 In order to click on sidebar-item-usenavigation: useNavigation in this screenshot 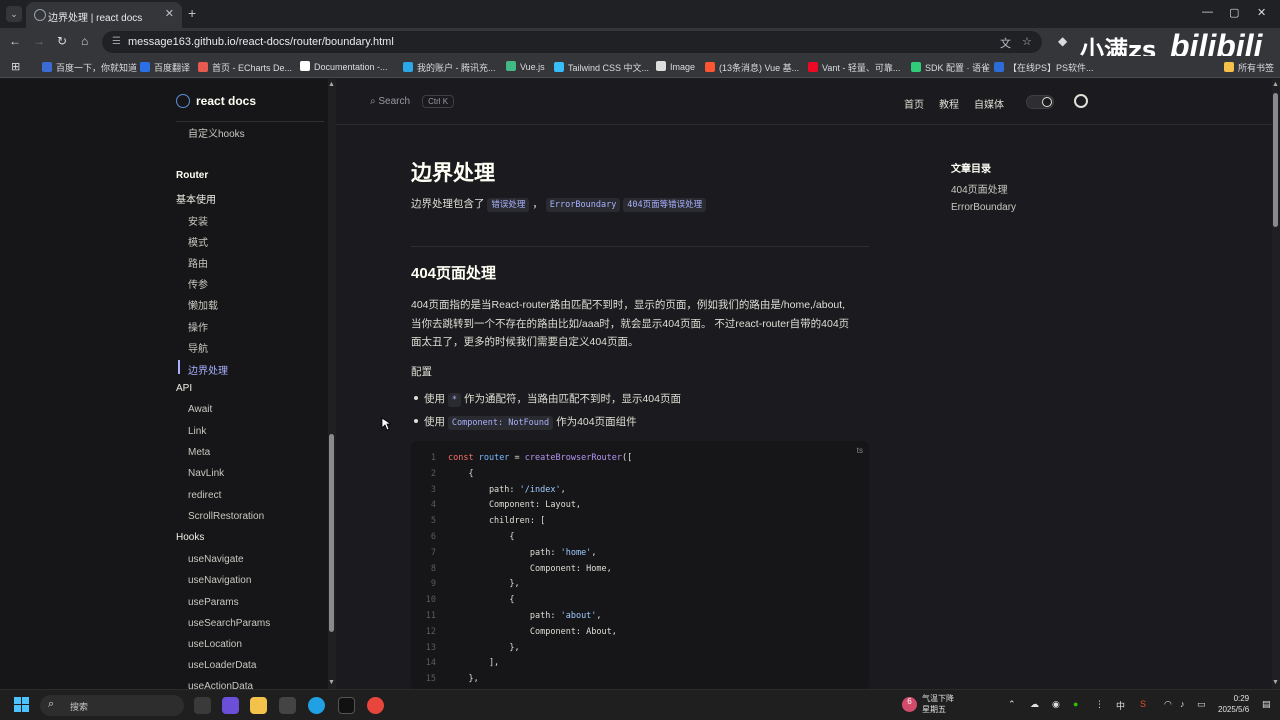, I will do `click(219, 580)`.